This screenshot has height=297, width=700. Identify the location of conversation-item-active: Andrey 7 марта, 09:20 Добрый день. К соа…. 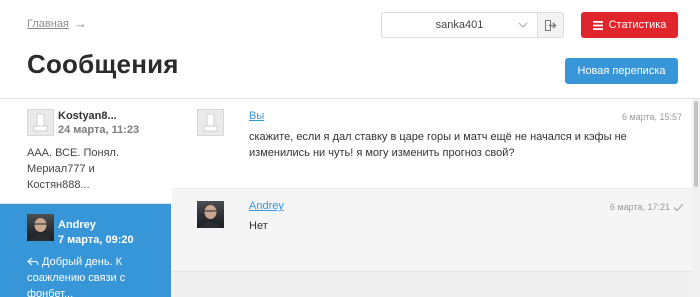
(85, 250).